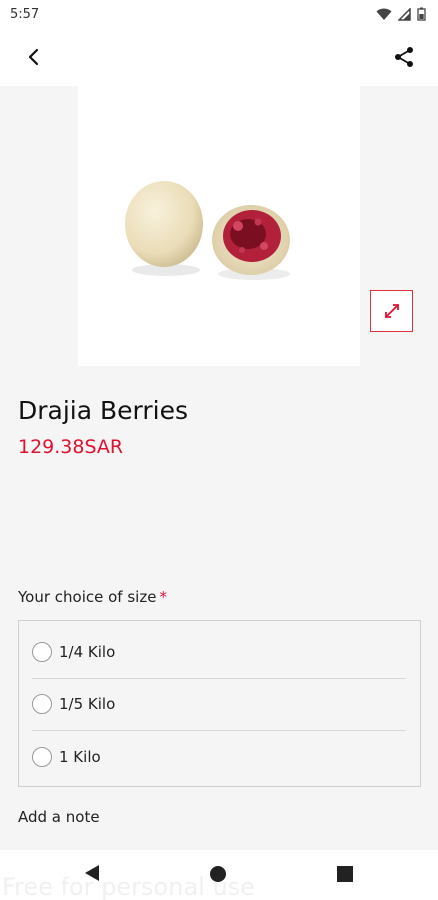 Image resolution: width=438 pixels, height=900 pixels. What do you see at coordinates (87, 652) in the screenshot?
I see `size-option-label: 1/4 Kilo` at bounding box center [87, 652].